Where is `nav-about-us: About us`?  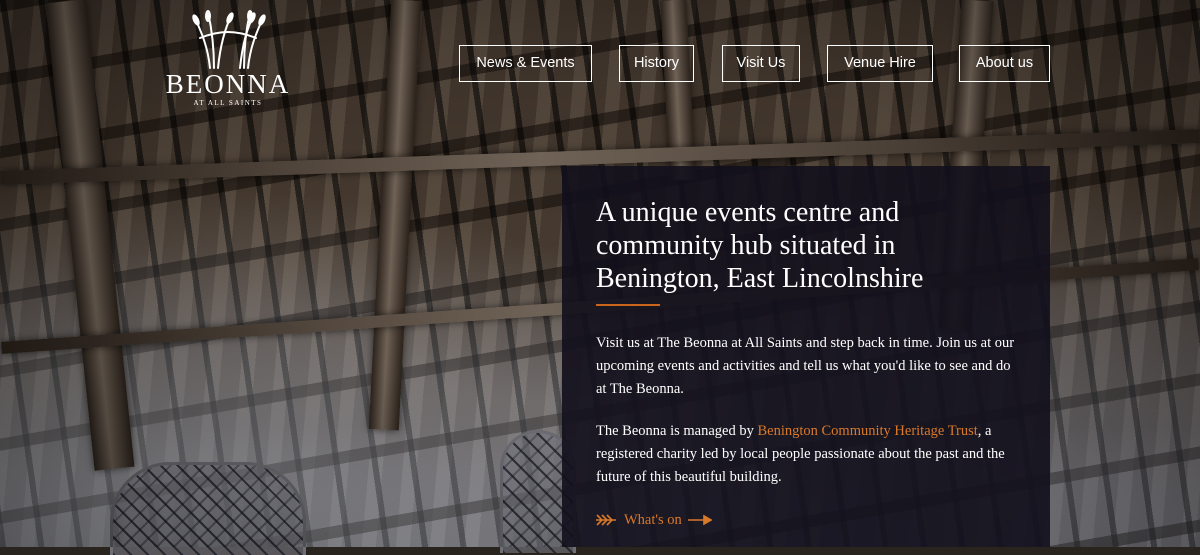 nav-about-us: About us is located at coordinates (1004, 63).